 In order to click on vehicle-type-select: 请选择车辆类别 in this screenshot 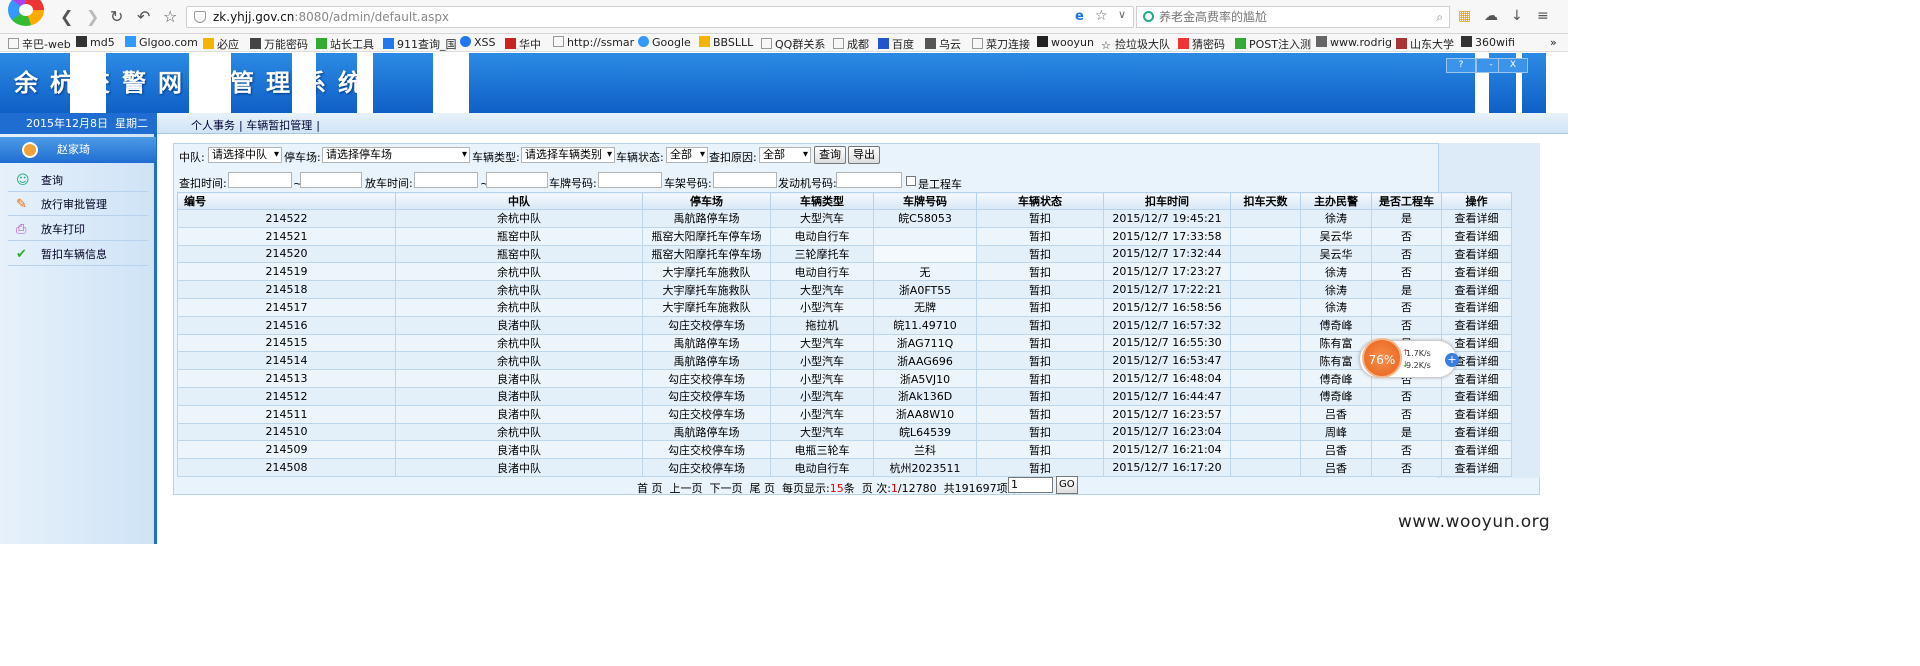, I will do `click(568, 155)`.